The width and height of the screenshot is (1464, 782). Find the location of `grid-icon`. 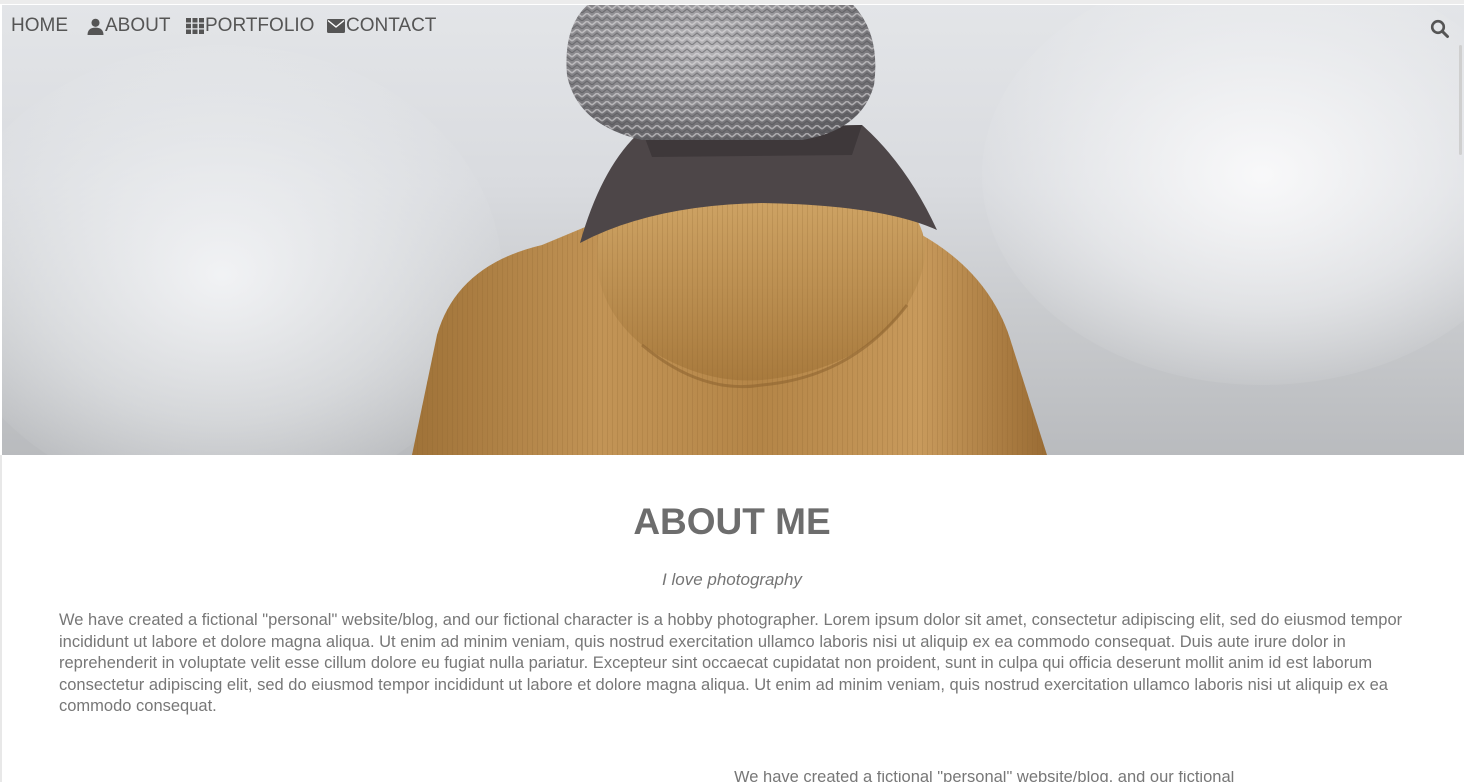

grid-icon is located at coordinates (195, 26).